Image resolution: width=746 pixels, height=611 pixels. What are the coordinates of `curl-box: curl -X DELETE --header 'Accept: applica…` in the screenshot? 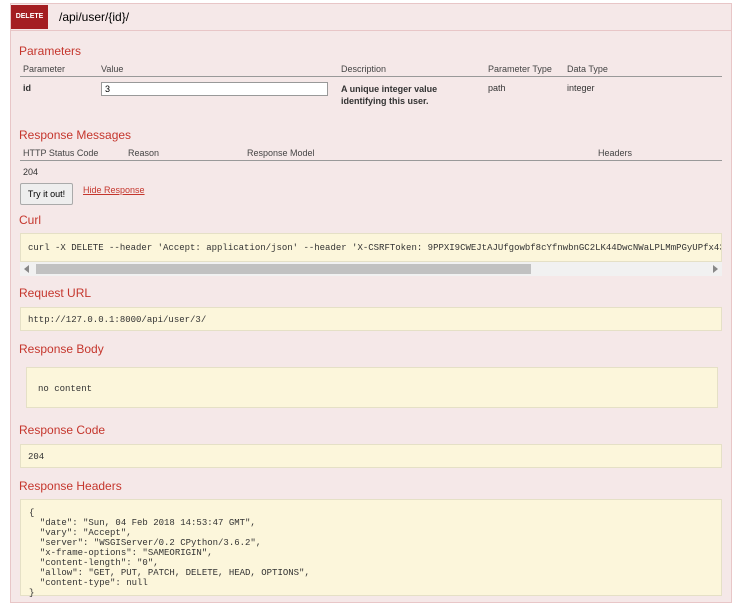 It's located at (371, 247).